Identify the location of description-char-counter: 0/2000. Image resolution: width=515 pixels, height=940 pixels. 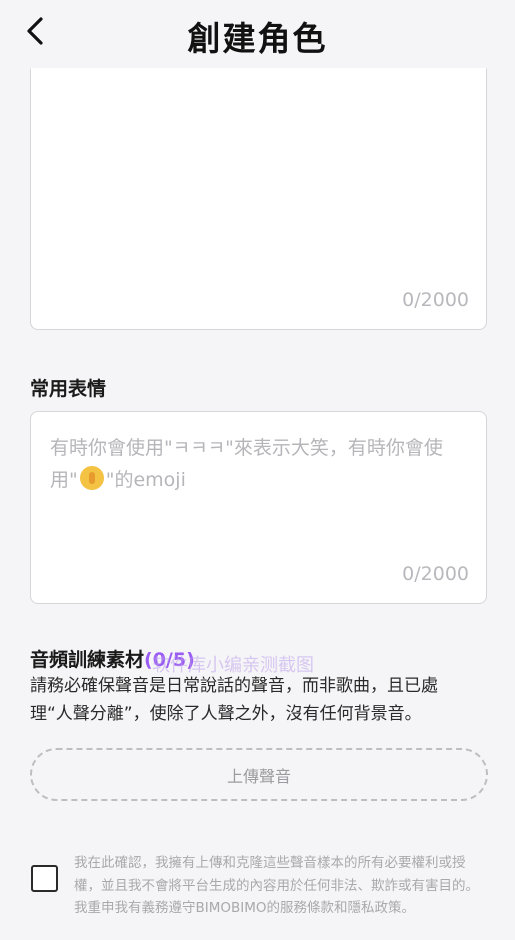
(435, 300).